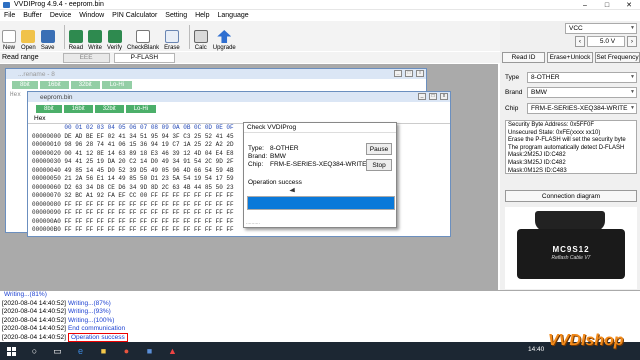 The width and height of the screenshot is (640, 360). What do you see at coordinates (233, 15) in the screenshot?
I see `menu-language: Language` at bounding box center [233, 15].